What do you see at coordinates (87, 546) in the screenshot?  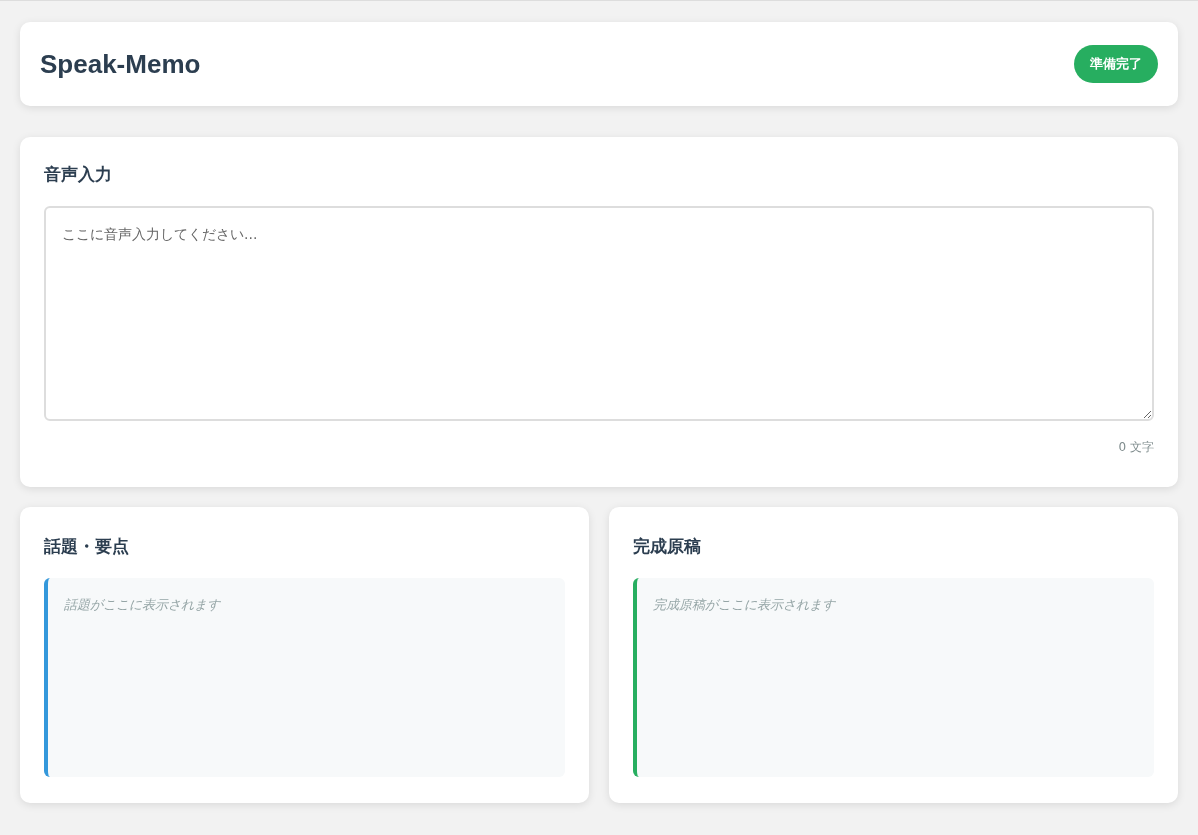 I see `panel-title: 話題・要点` at bounding box center [87, 546].